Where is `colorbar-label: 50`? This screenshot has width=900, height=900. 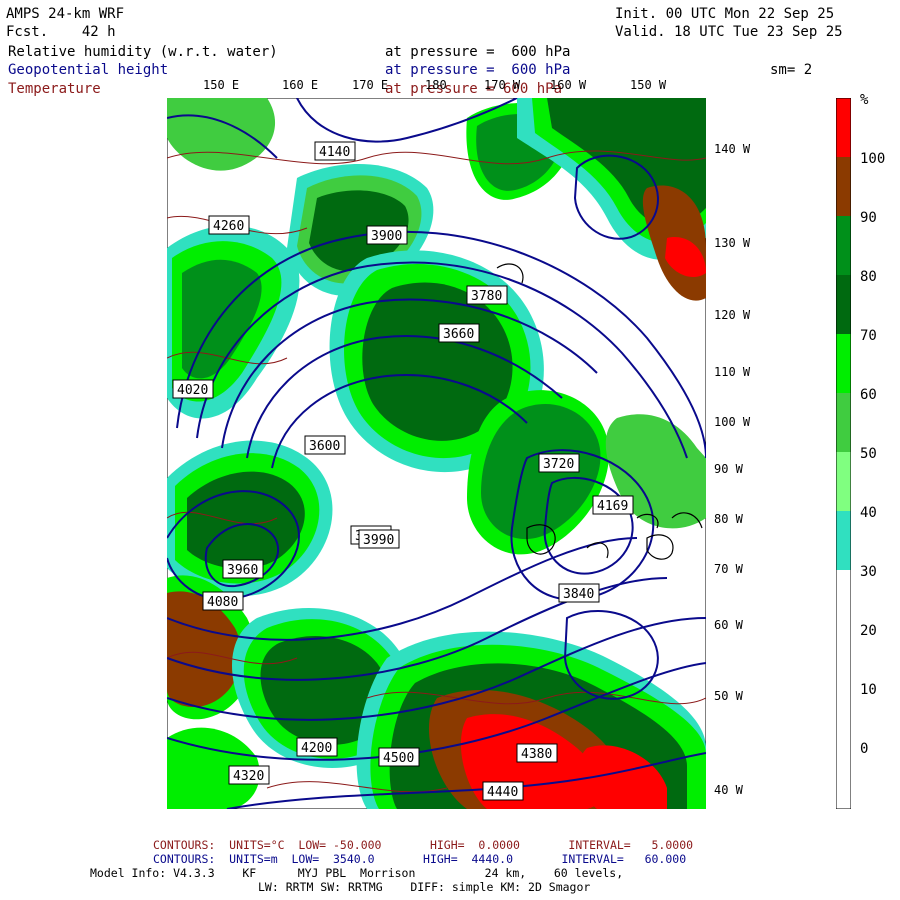
colorbar-label: 50 is located at coordinates (868, 454).